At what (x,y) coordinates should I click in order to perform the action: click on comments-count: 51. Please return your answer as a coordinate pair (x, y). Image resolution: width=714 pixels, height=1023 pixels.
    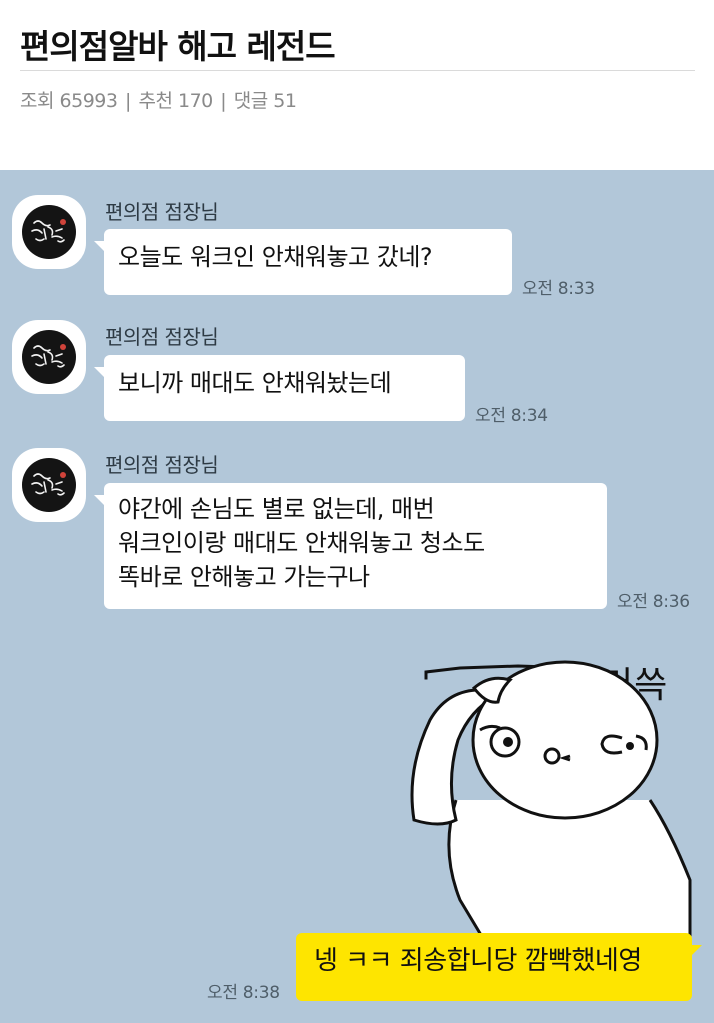
    Looking at the image, I should click on (285, 101).